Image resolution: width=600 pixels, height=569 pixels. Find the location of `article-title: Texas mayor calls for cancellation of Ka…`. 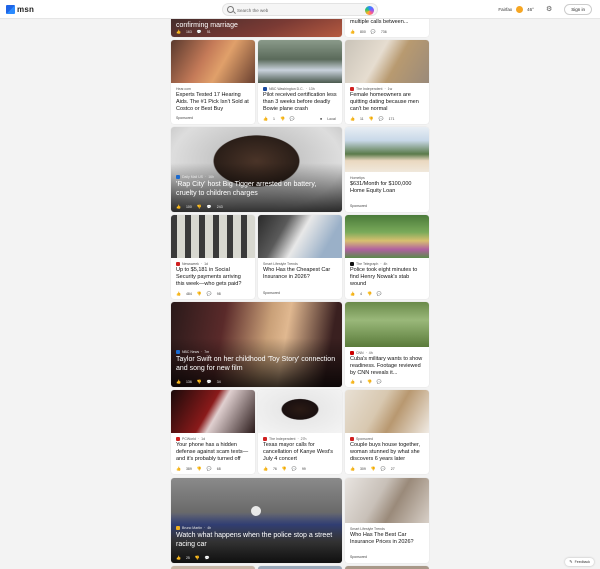

article-title: Texas mayor calls for cancellation of Ka… is located at coordinates (300, 452).